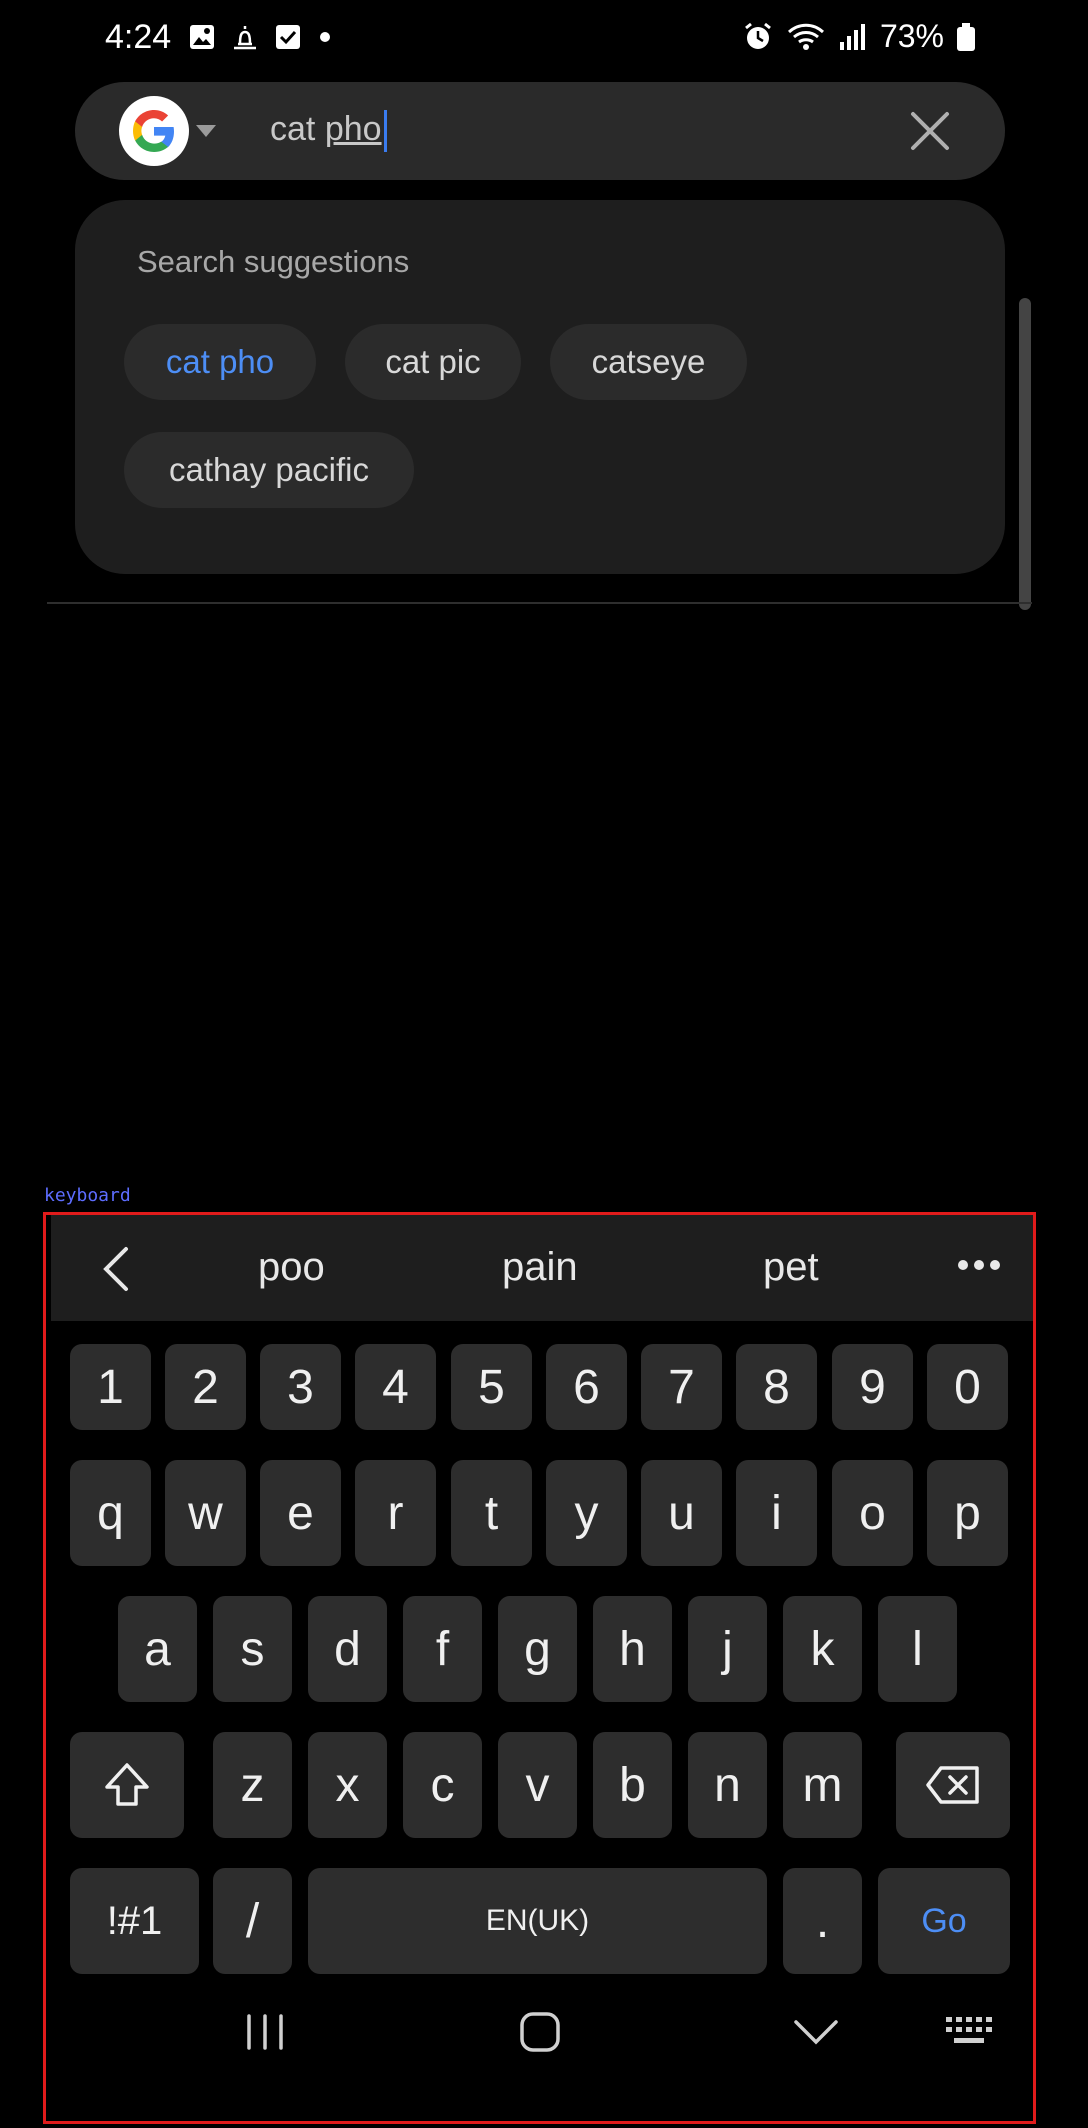 This screenshot has height=2128, width=1088. What do you see at coordinates (822, 1649) in the screenshot?
I see `key-k: k` at bounding box center [822, 1649].